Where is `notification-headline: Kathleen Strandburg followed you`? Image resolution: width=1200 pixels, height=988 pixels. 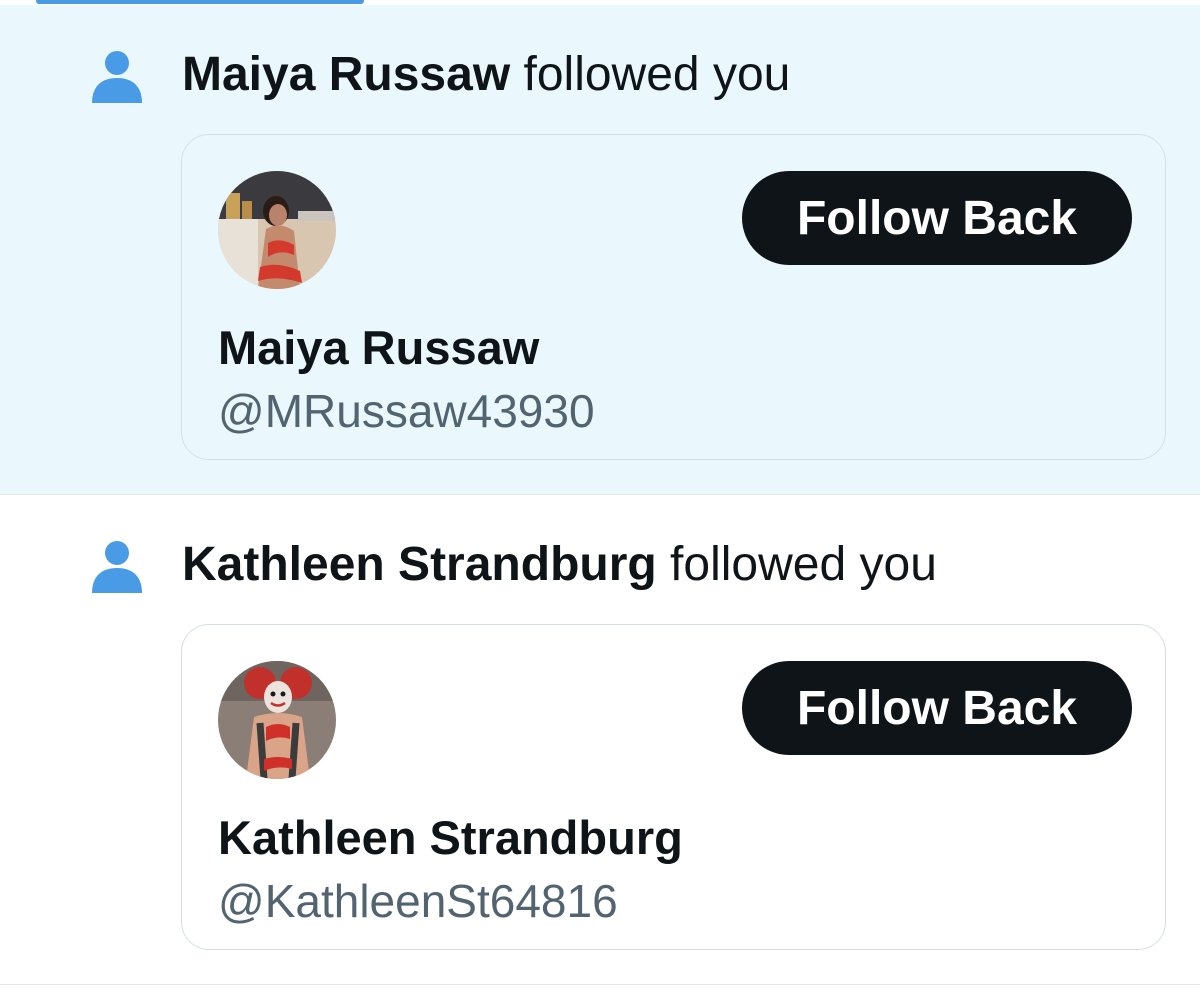 notification-headline: Kathleen Strandburg followed you is located at coordinates (559, 565).